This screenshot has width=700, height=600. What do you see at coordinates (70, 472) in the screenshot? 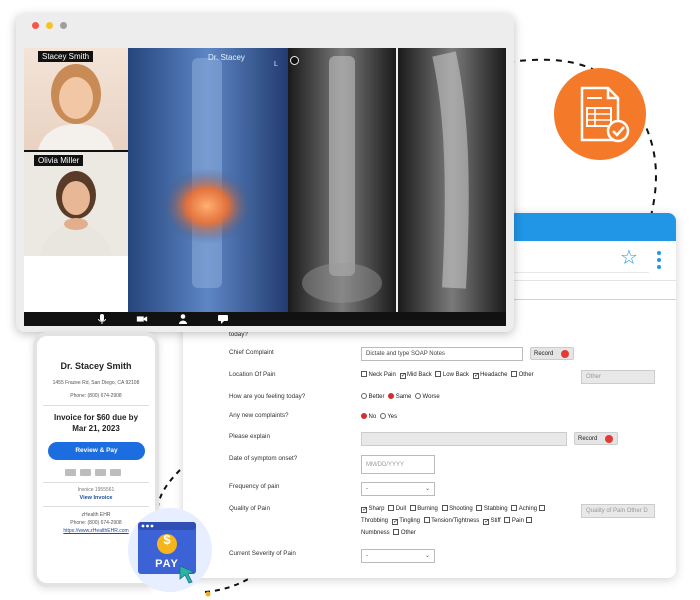
I see `visa-icon` at bounding box center [70, 472].